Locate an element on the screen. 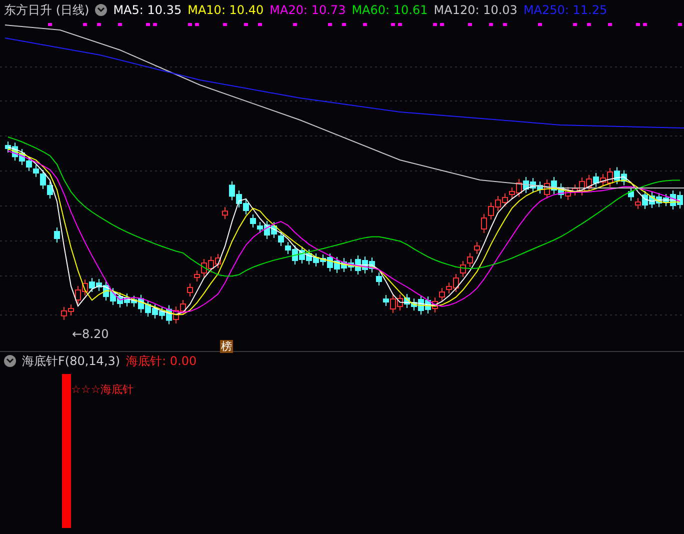 The image size is (684, 534). chart-title: 东方日升 (日线) is located at coordinates (47, 10).